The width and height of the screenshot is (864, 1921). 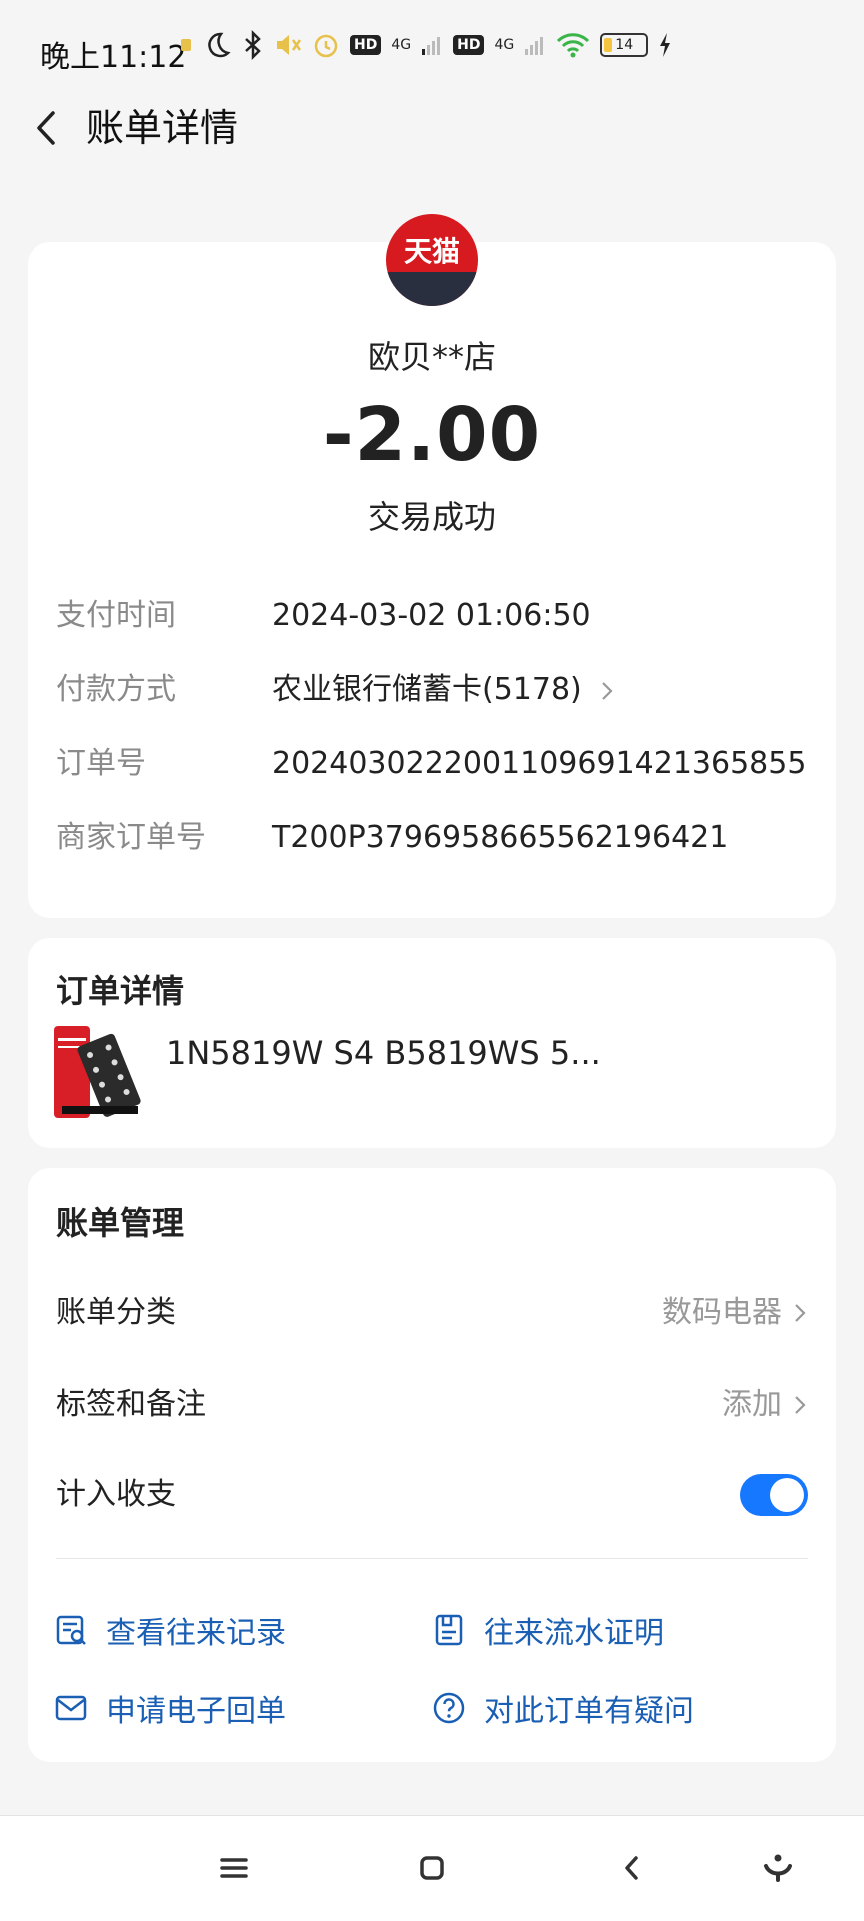 What do you see at coordinates (573, 45) in the screenshot?
I see `wifi-icon` at bounding box center [573, 45].